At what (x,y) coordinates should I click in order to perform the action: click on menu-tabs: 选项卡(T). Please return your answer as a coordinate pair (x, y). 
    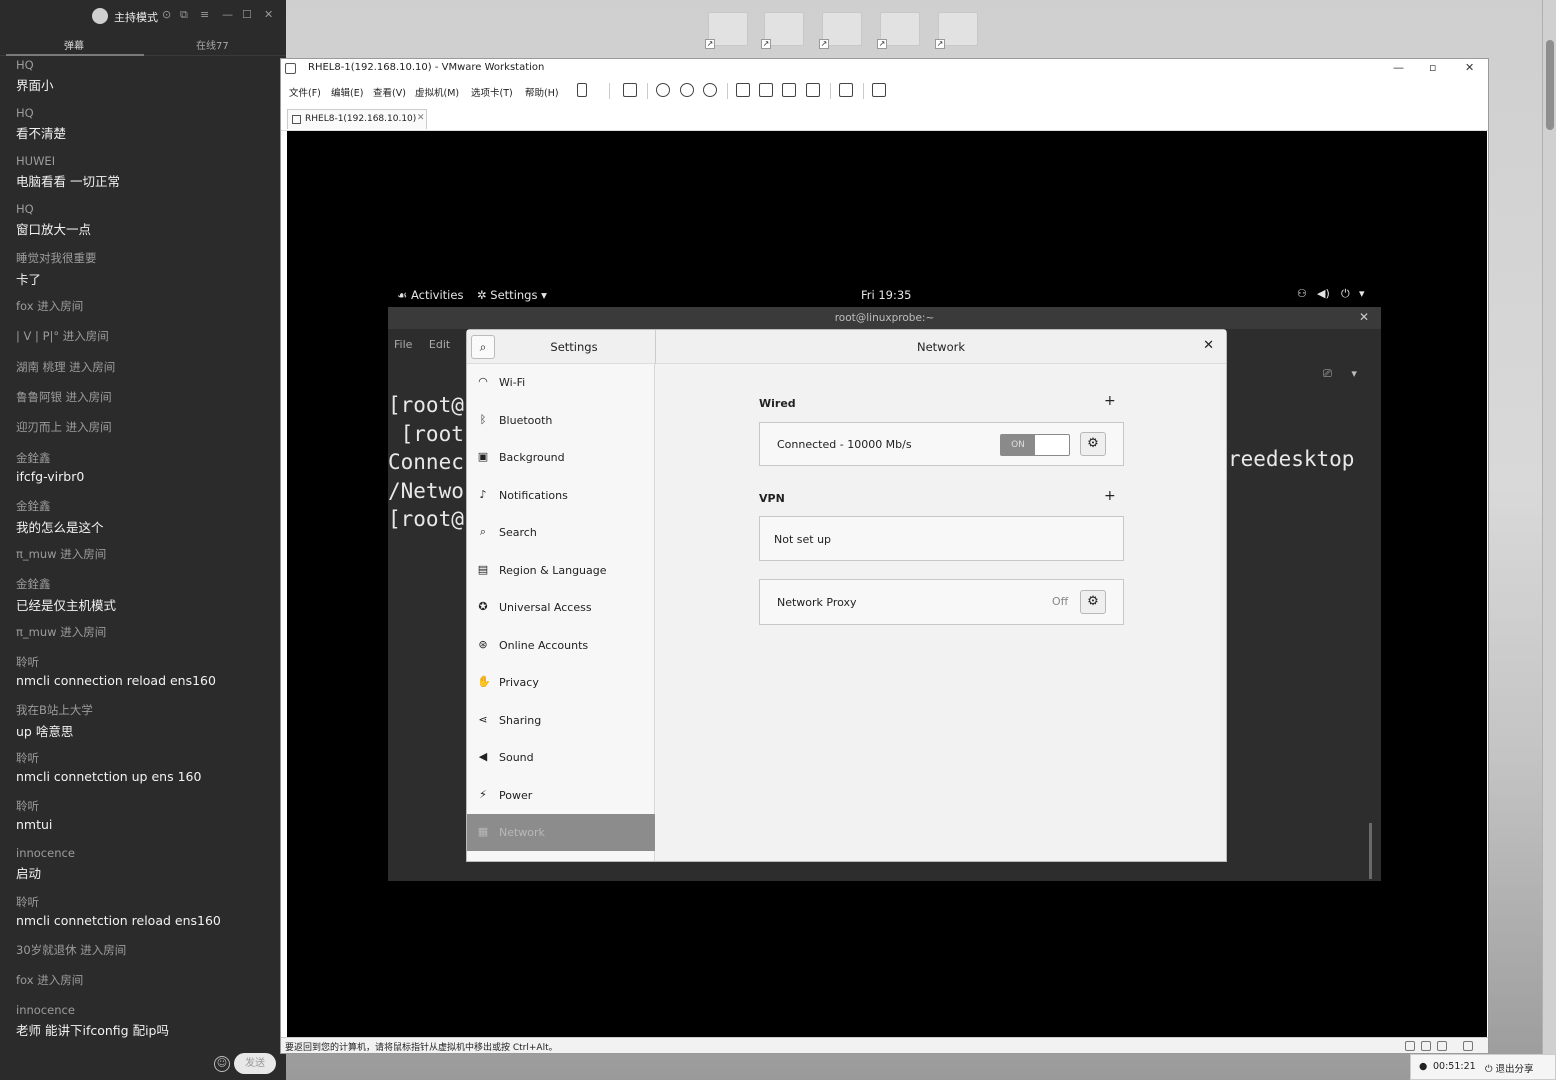
    Looking at the image, I should click on (492, 92).